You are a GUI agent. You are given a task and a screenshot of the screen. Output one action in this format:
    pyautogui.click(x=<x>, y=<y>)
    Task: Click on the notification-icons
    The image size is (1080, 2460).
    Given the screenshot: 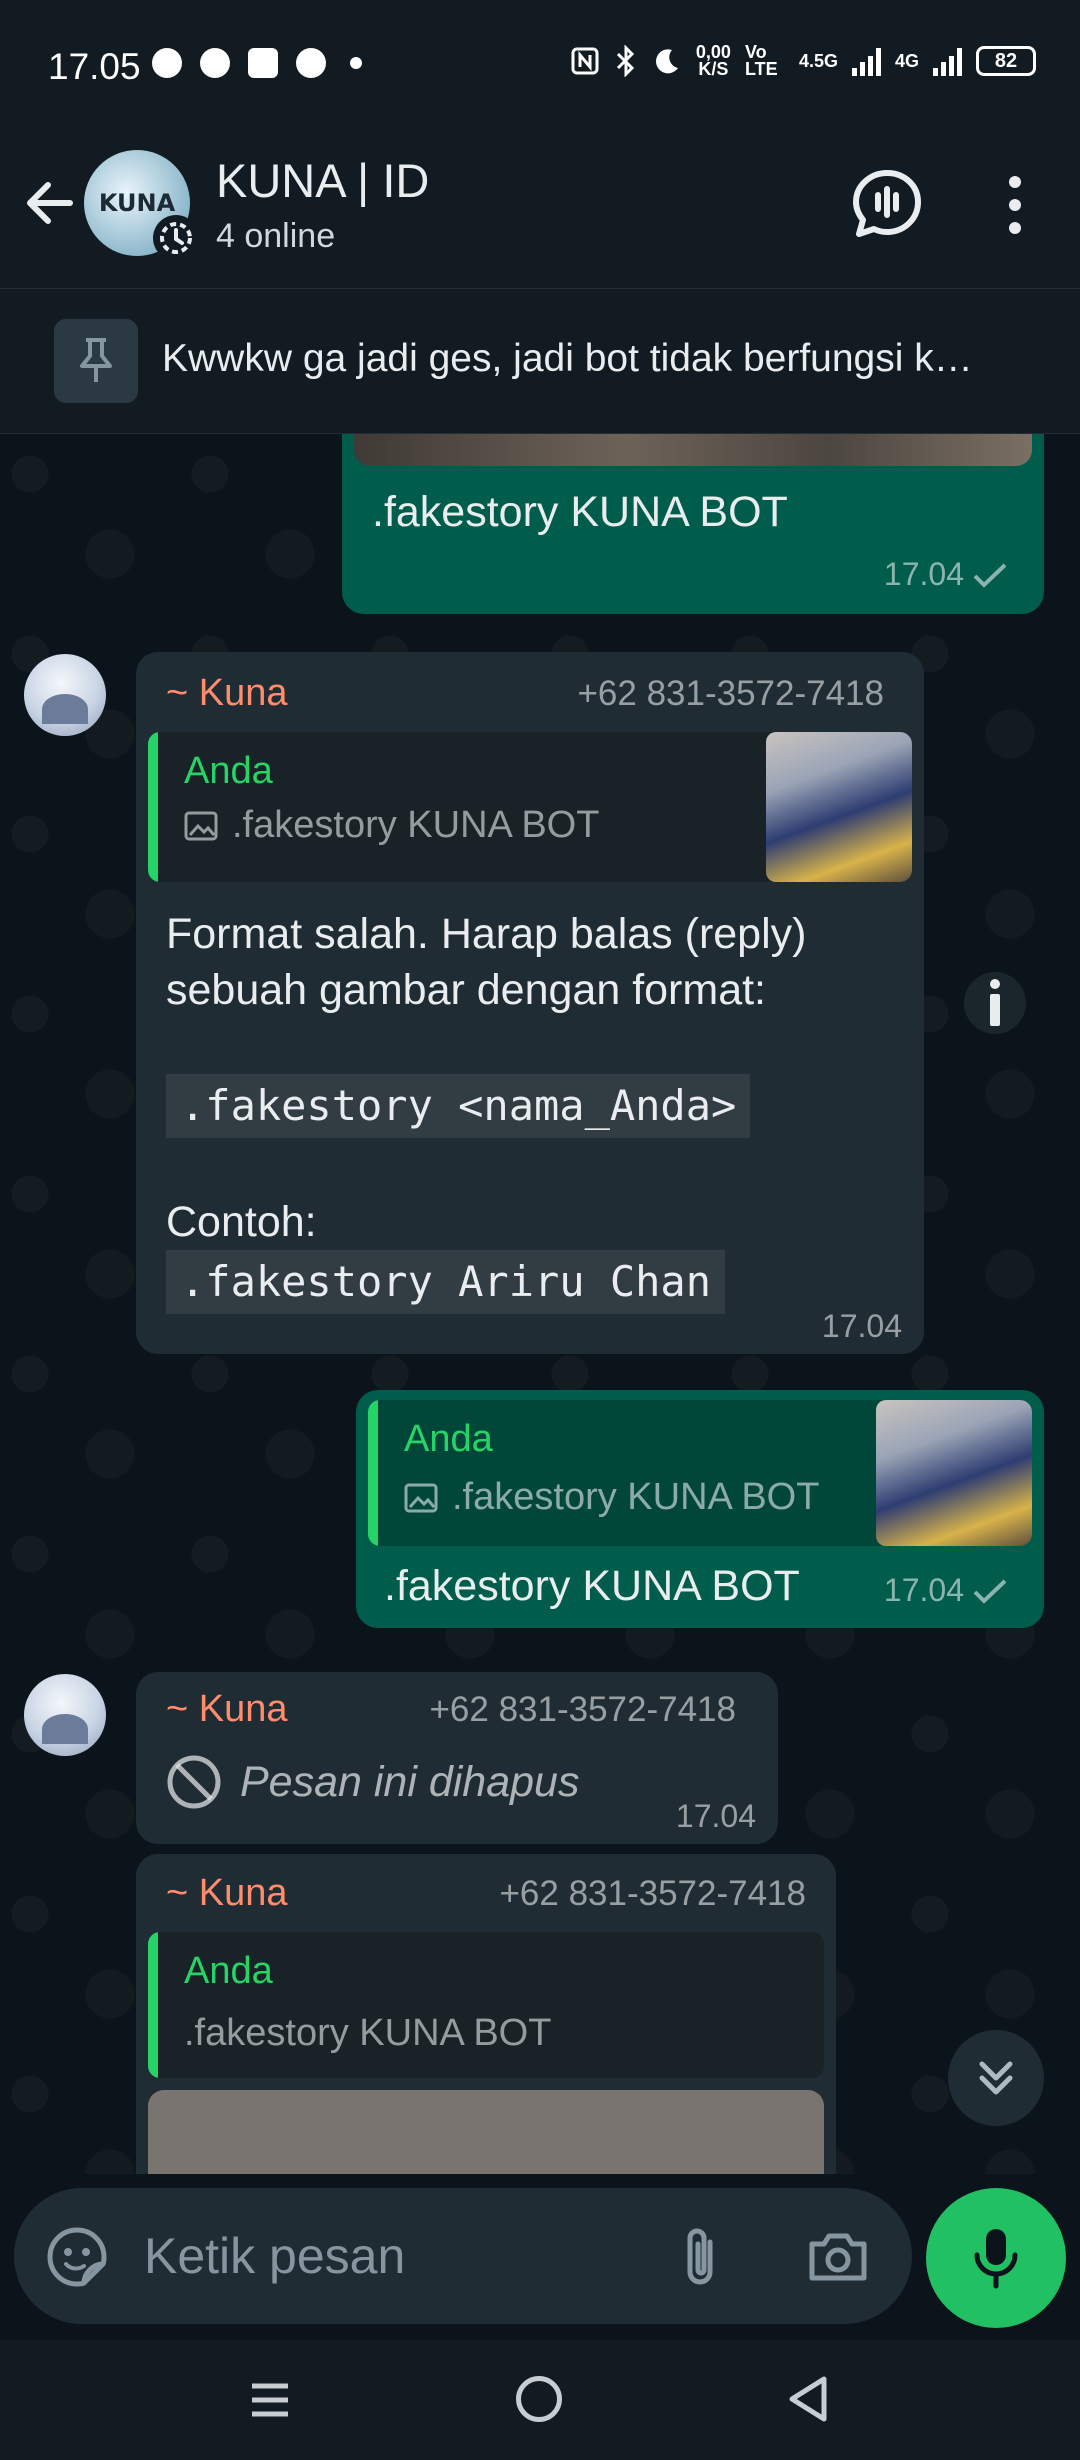 What is the action you would take?
    pyautogui.click(x=257, y=63)
    